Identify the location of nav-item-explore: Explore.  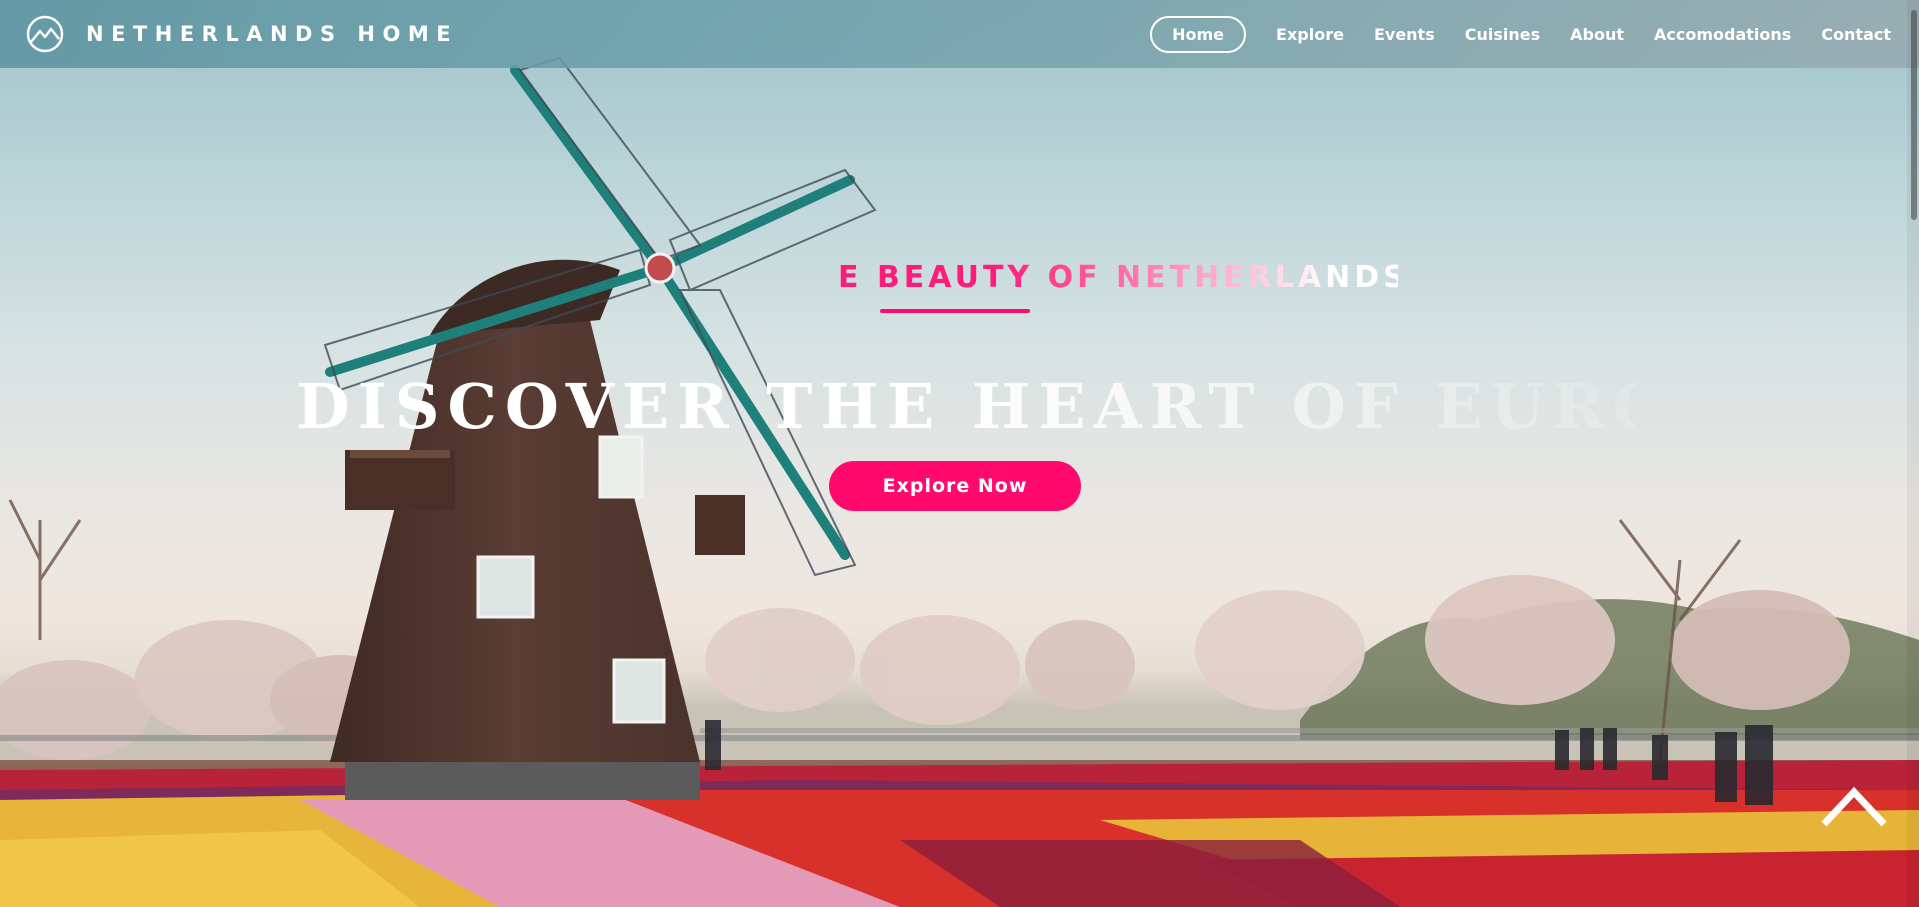
(1310, 34).